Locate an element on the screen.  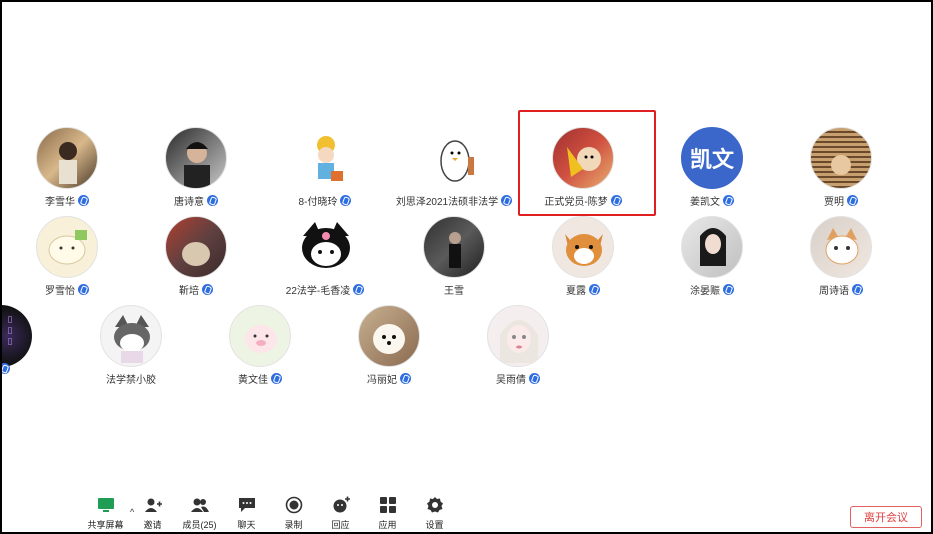
participant-tile: 凯文 姜凯文 is located at coordinates (712, 167).